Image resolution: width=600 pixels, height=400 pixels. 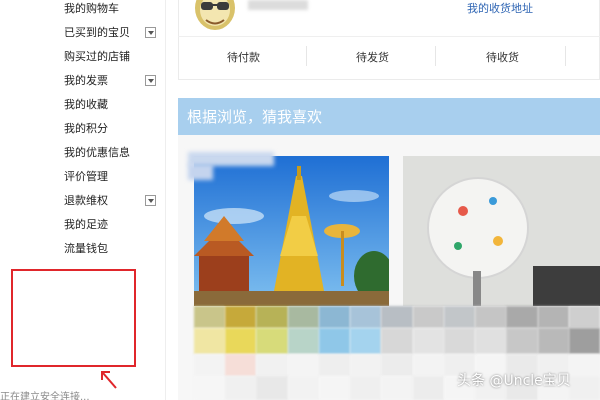 What do you see at coordinates (73, 318) in the screenshot?
I see `highlight-box` at bounding box center [73, 318].